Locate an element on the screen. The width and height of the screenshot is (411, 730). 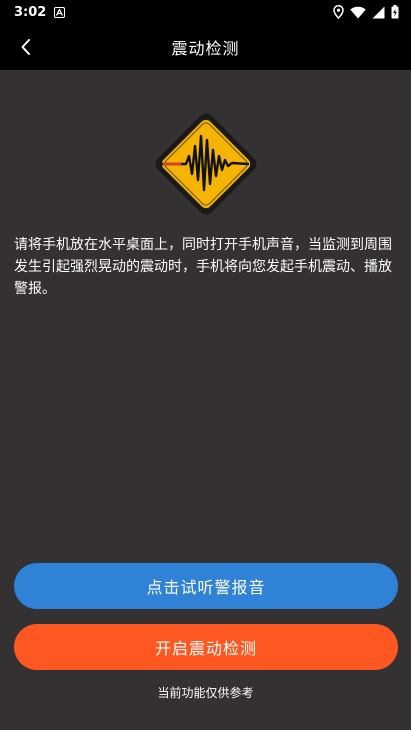
preview-alarm-button: 点击试听警报音 is located at coordinates (206, 586).